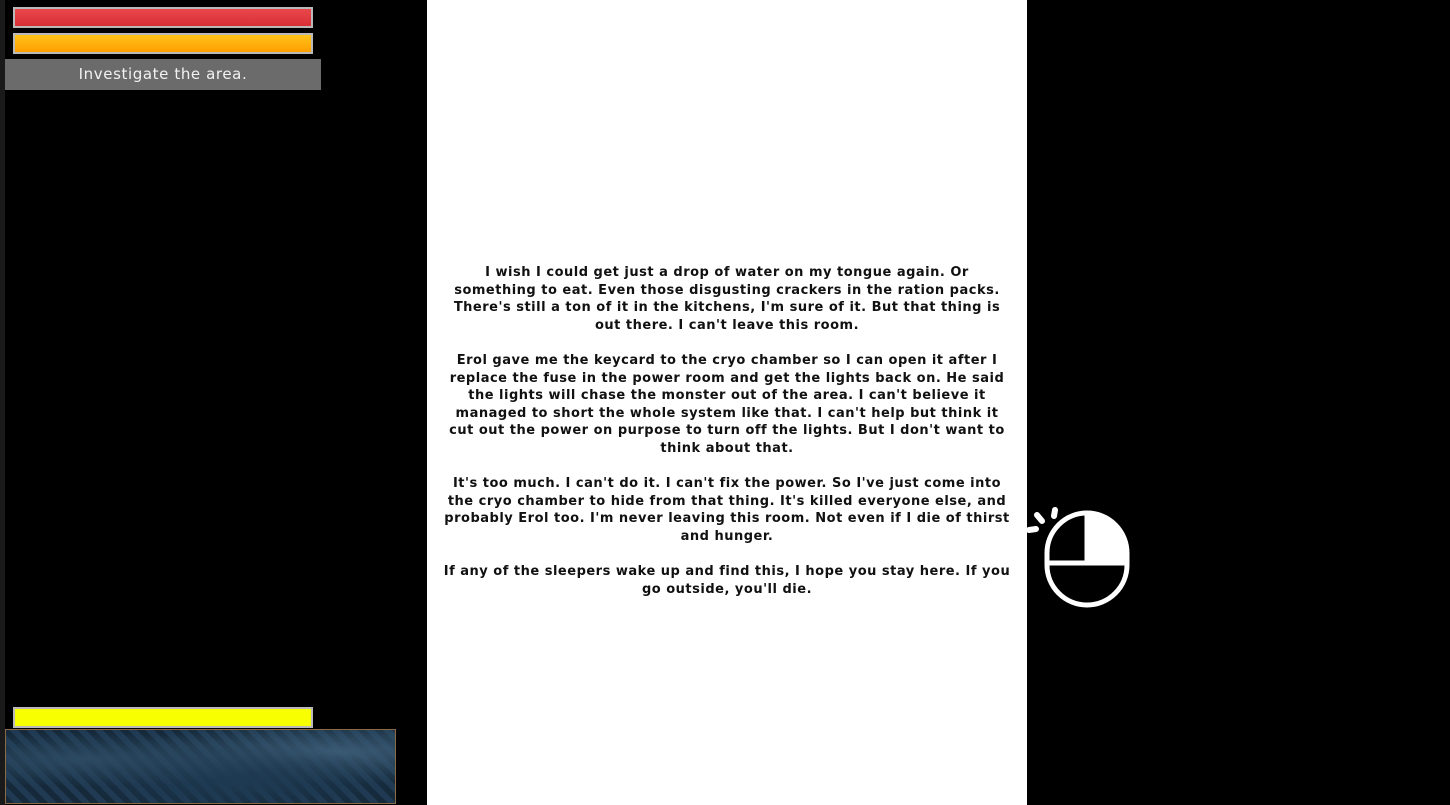 The height and width of the screenshot is (805, 1450). What do you see at coordinates (163, 74) in the screenshot?
I see `objective-text: Investigate the area.` at bounding box center [163, 74].